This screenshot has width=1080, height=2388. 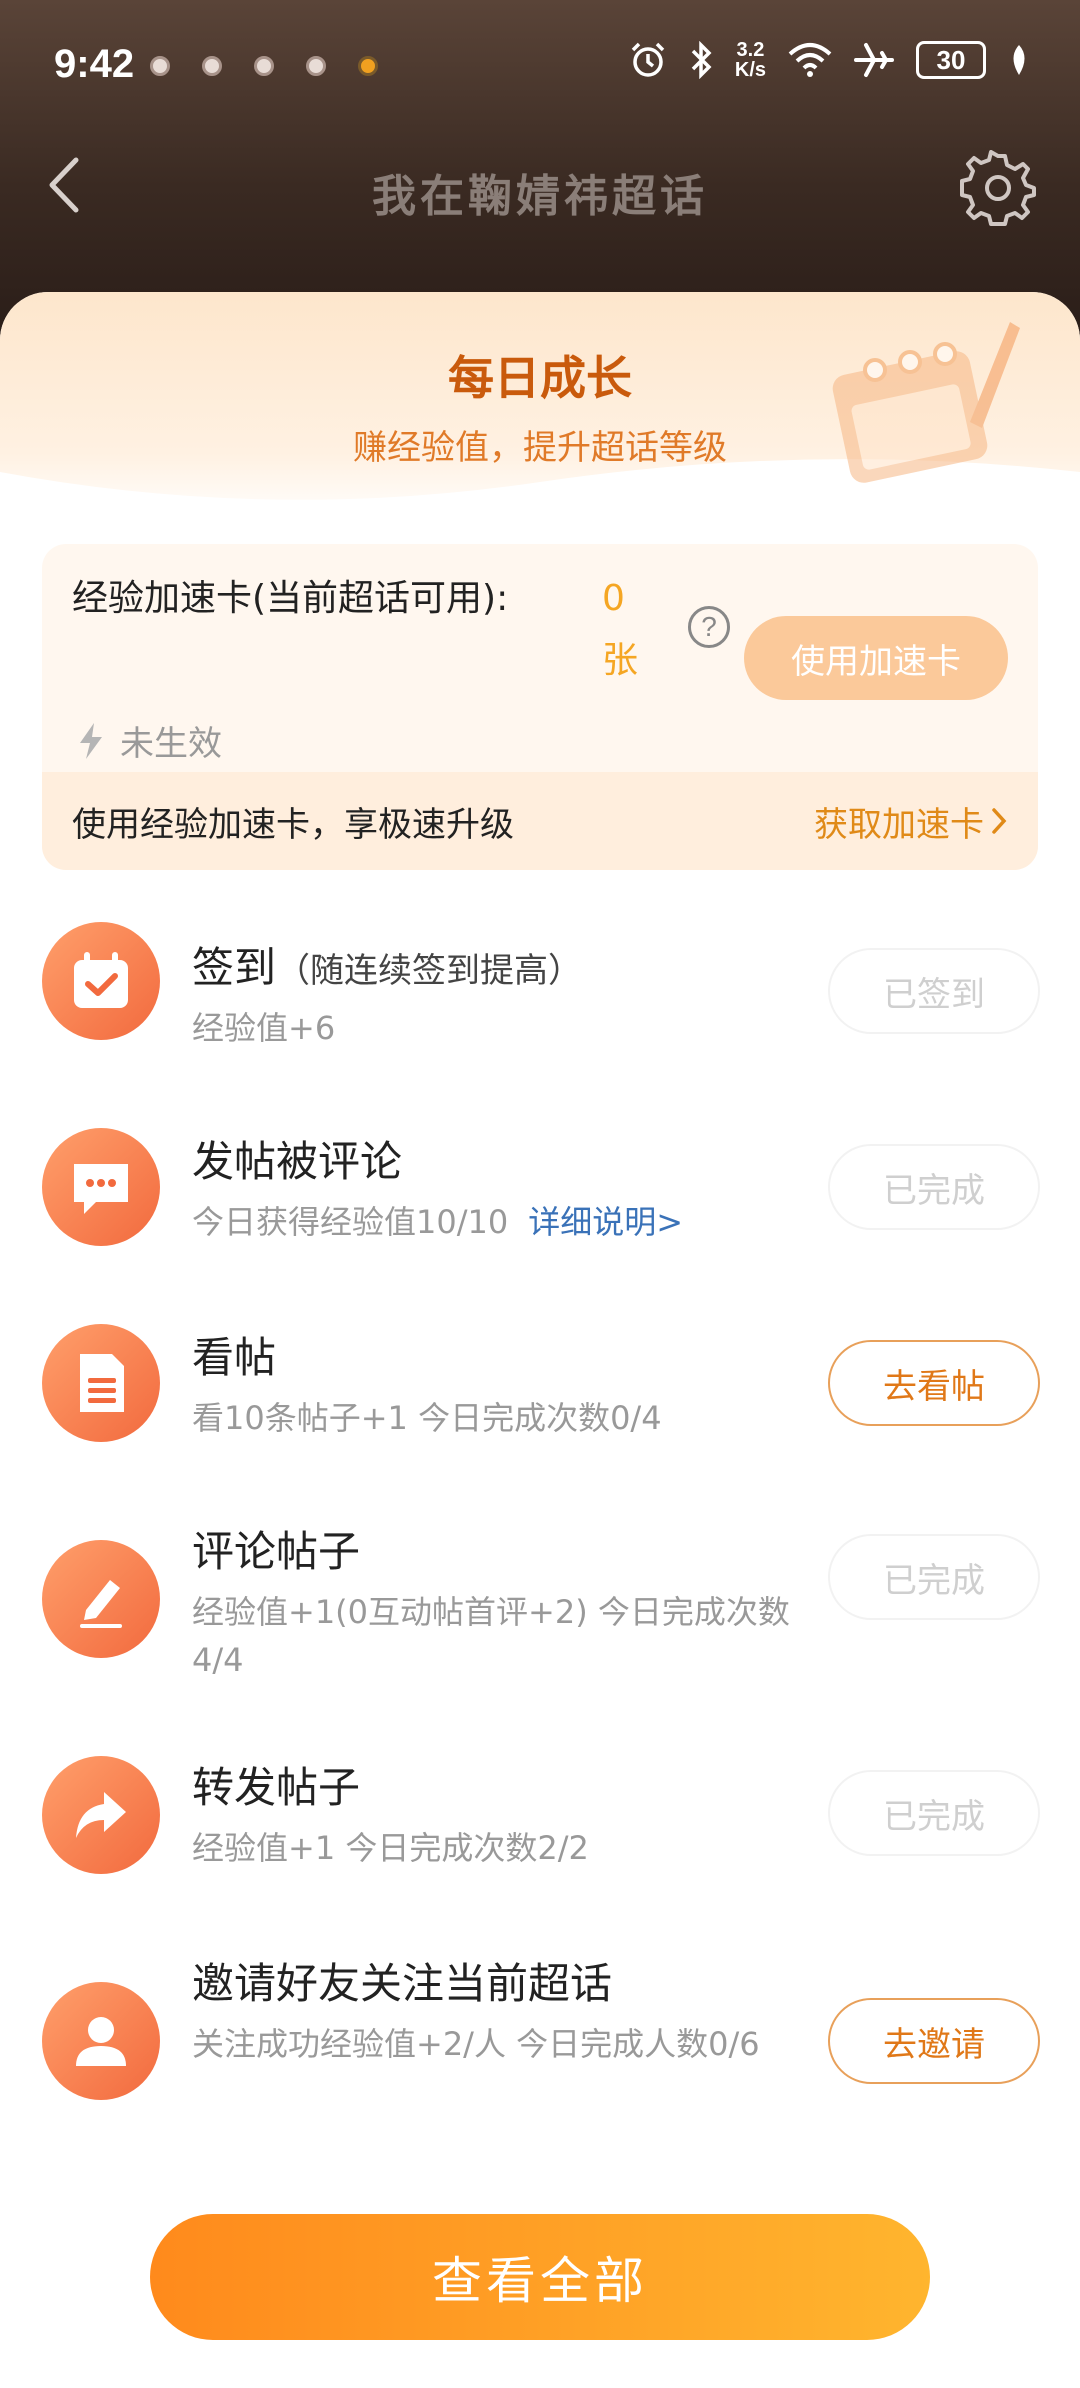 What do you see at coordinates (350, 1222) in the screenshot?
I see `task-description-text: 今日获得经验值10/10` at bounding box center [350, 1222].